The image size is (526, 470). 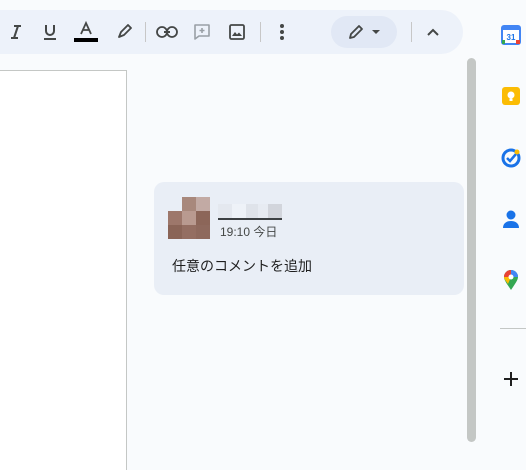 I want to click on more-vert-icon, so click(x=282, y=32).